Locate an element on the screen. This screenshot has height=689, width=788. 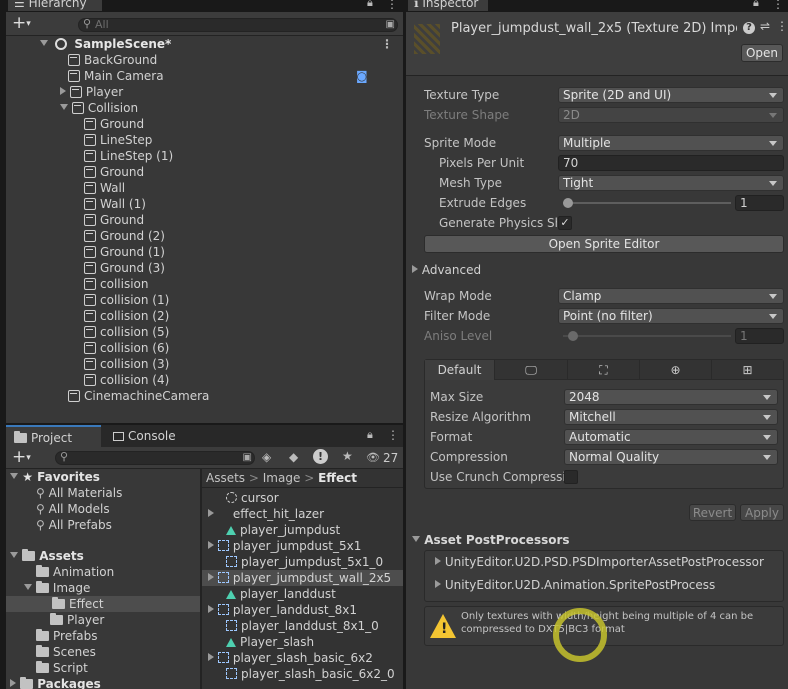
favorites-item: ⚲ All Prefabs is located at coordinates (74, 525).